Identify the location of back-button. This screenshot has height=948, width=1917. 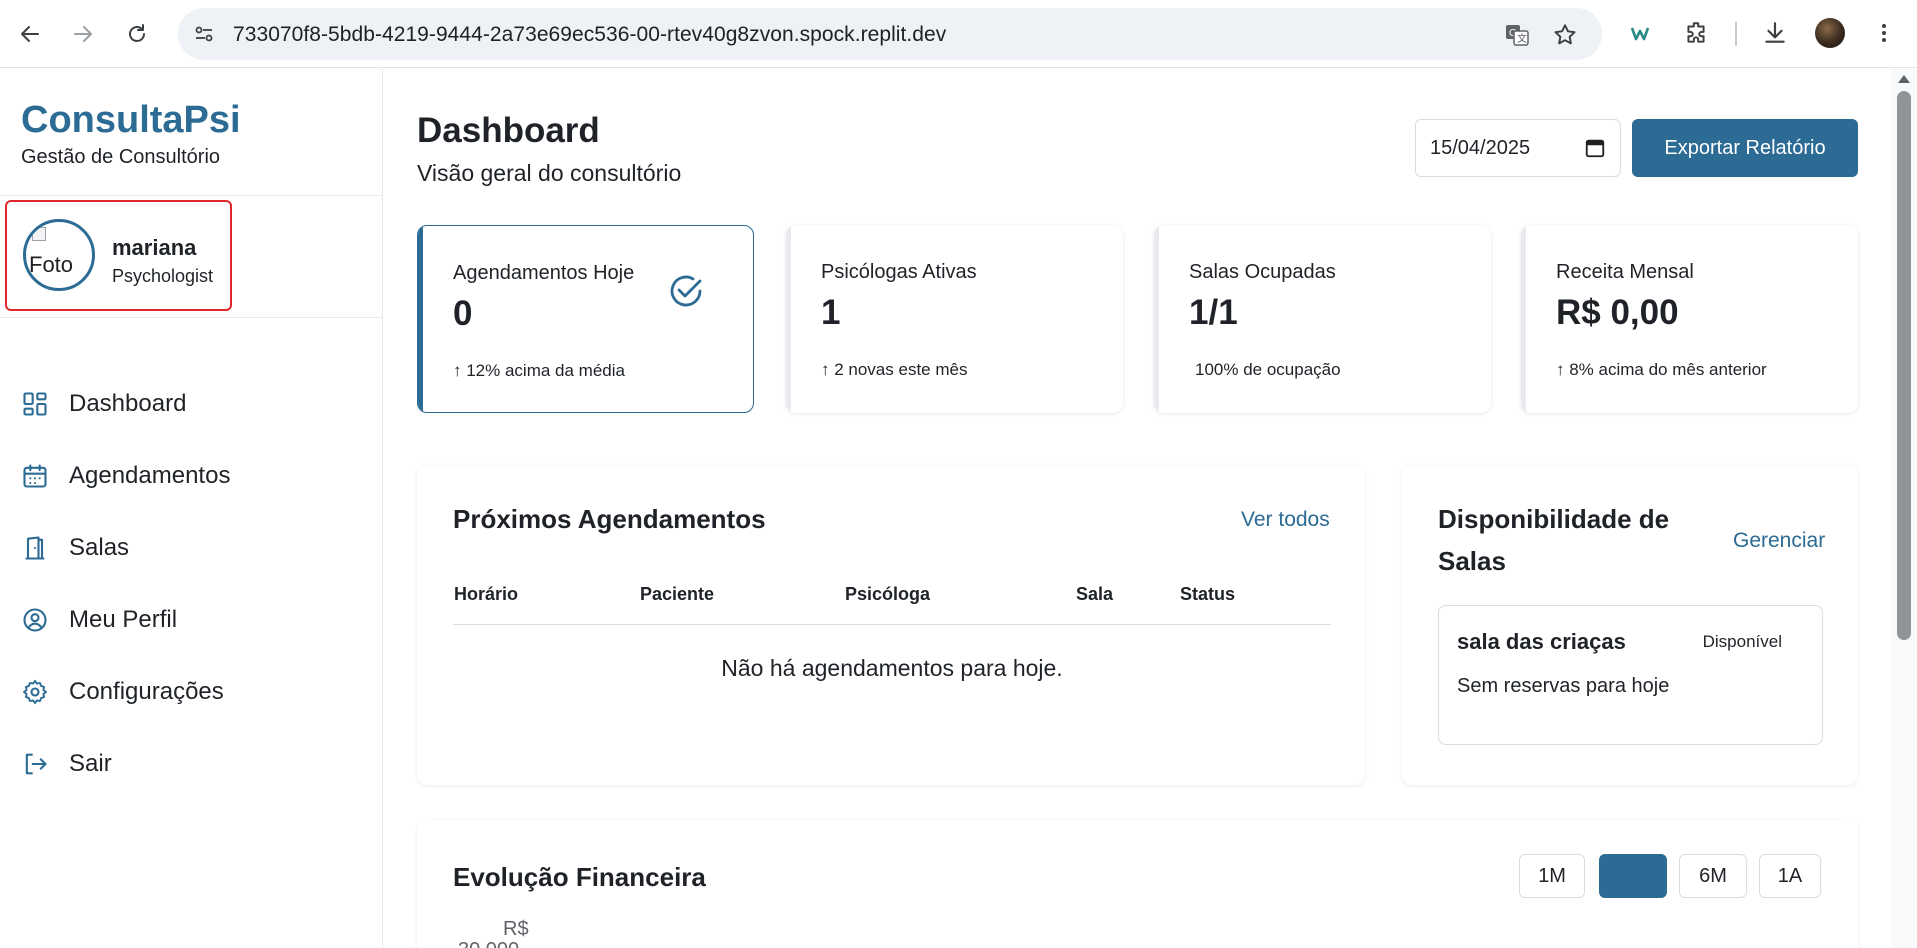
(30, 34).